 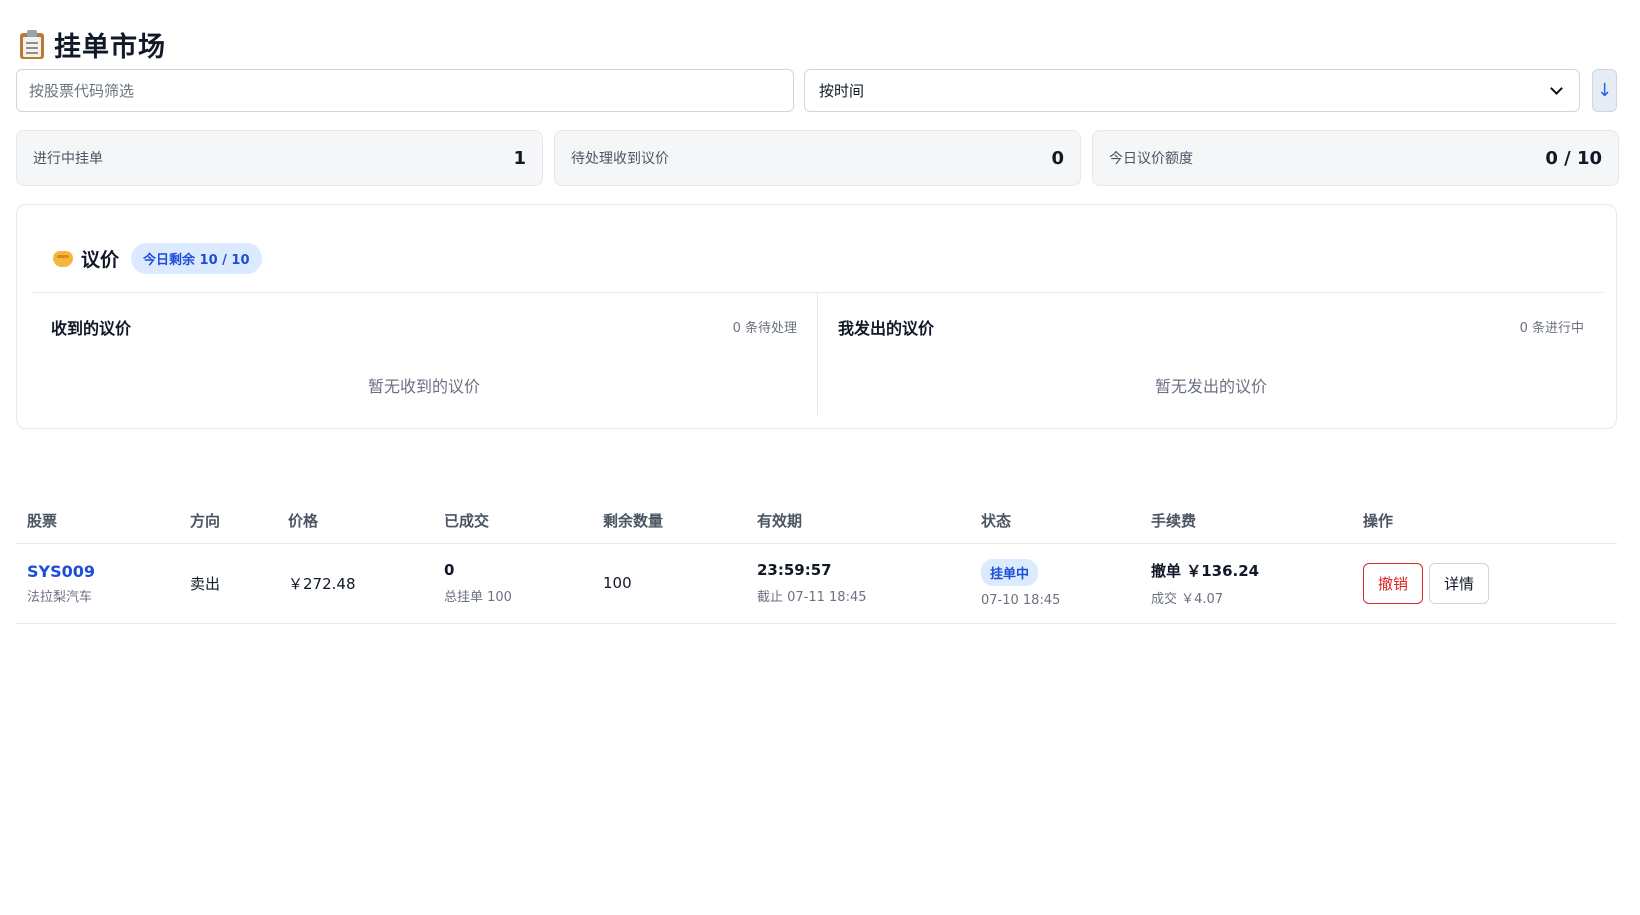 I want to click on remaining-cell: 100, so click(x=669, y=583).